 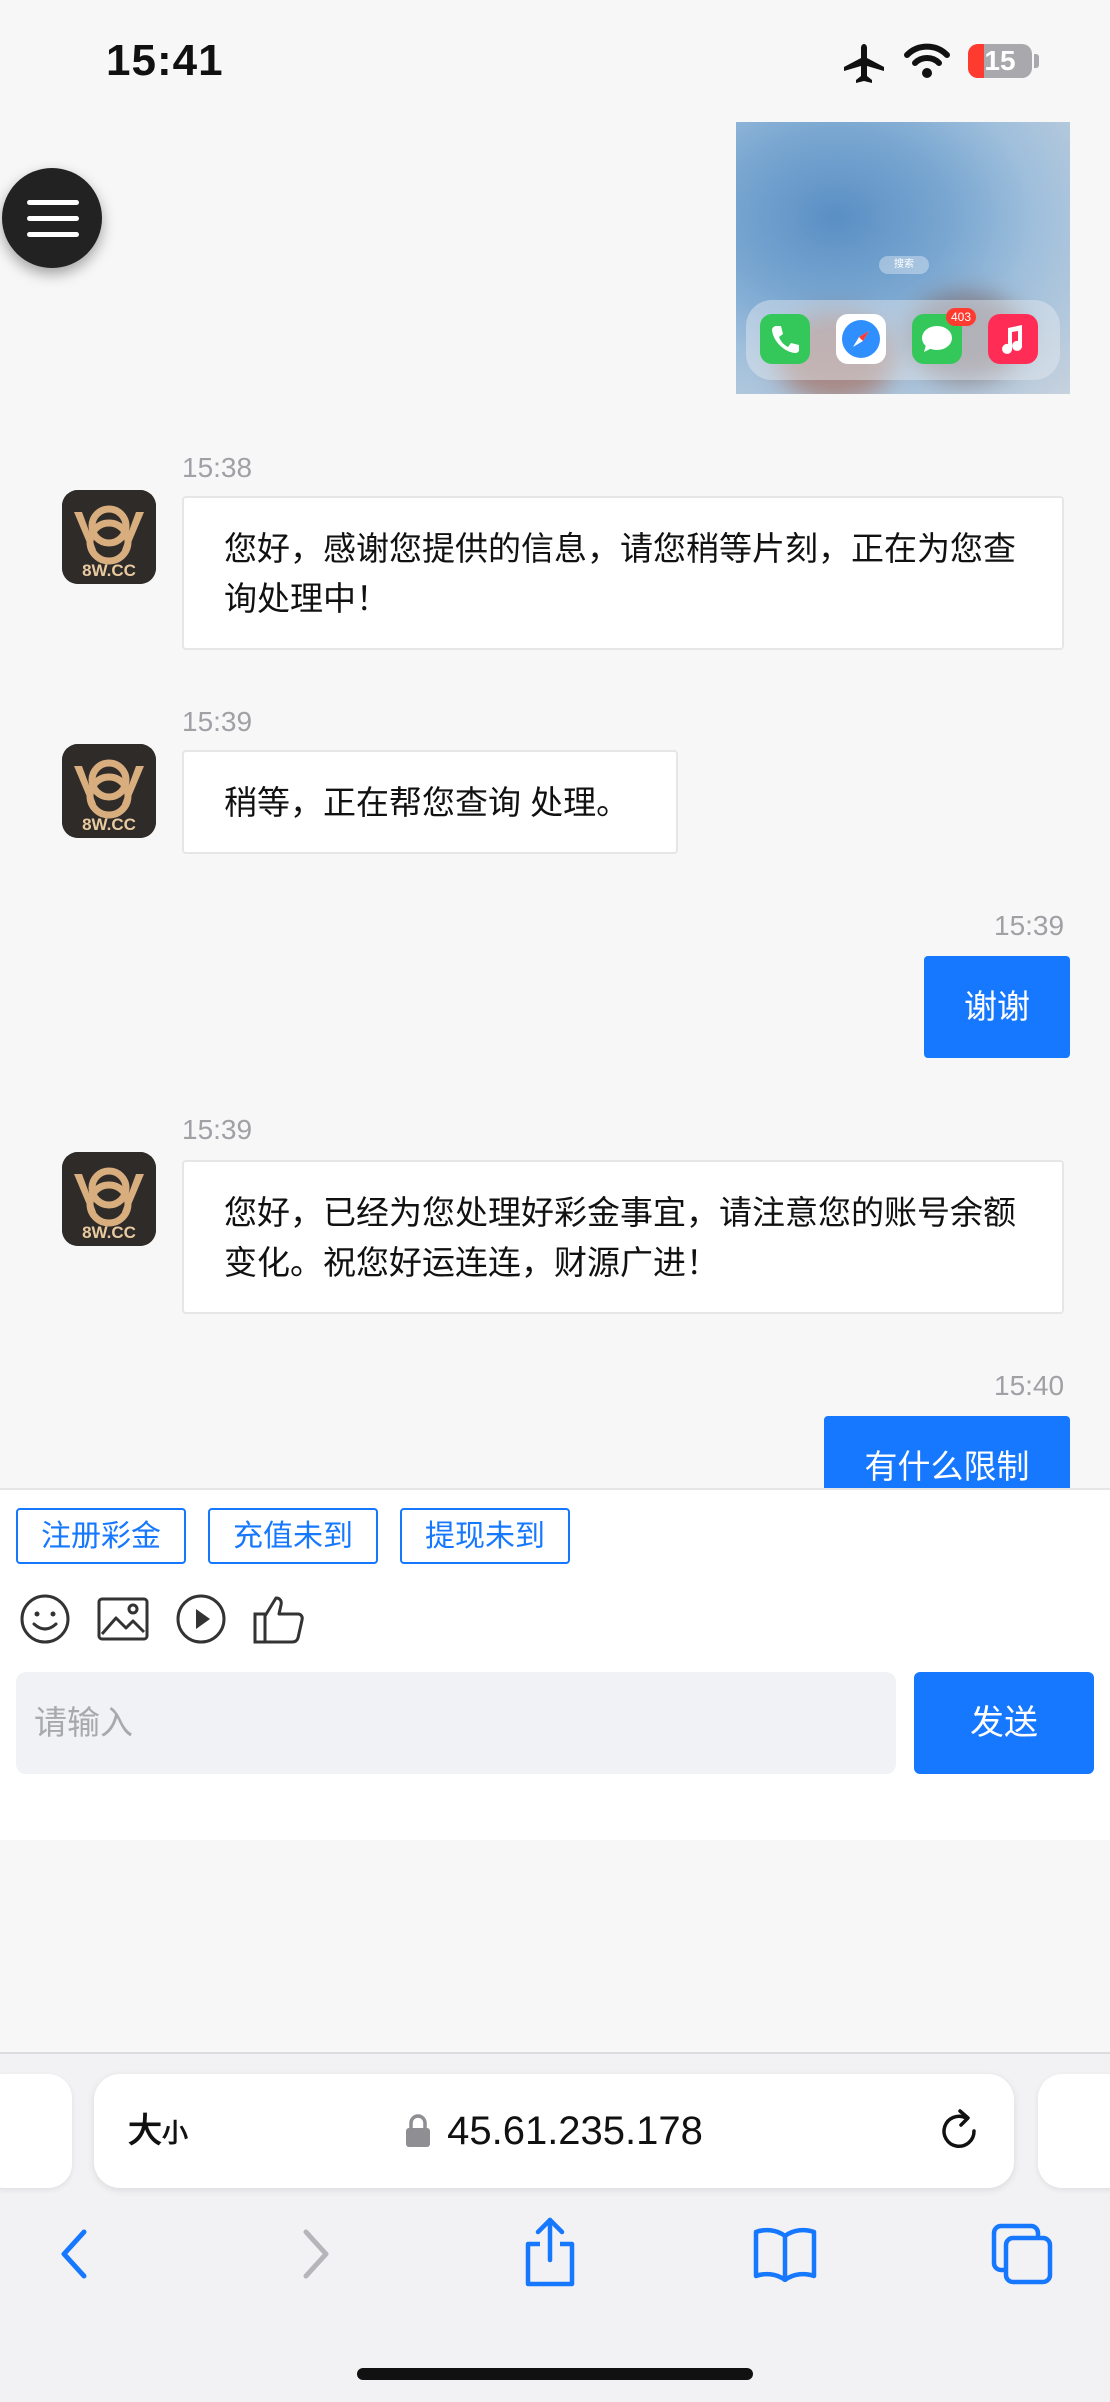 What do you see at coordinates (456, 1723) in the screenshot?
I see `message-input: 请输入` at bounding box center [456, 1723].